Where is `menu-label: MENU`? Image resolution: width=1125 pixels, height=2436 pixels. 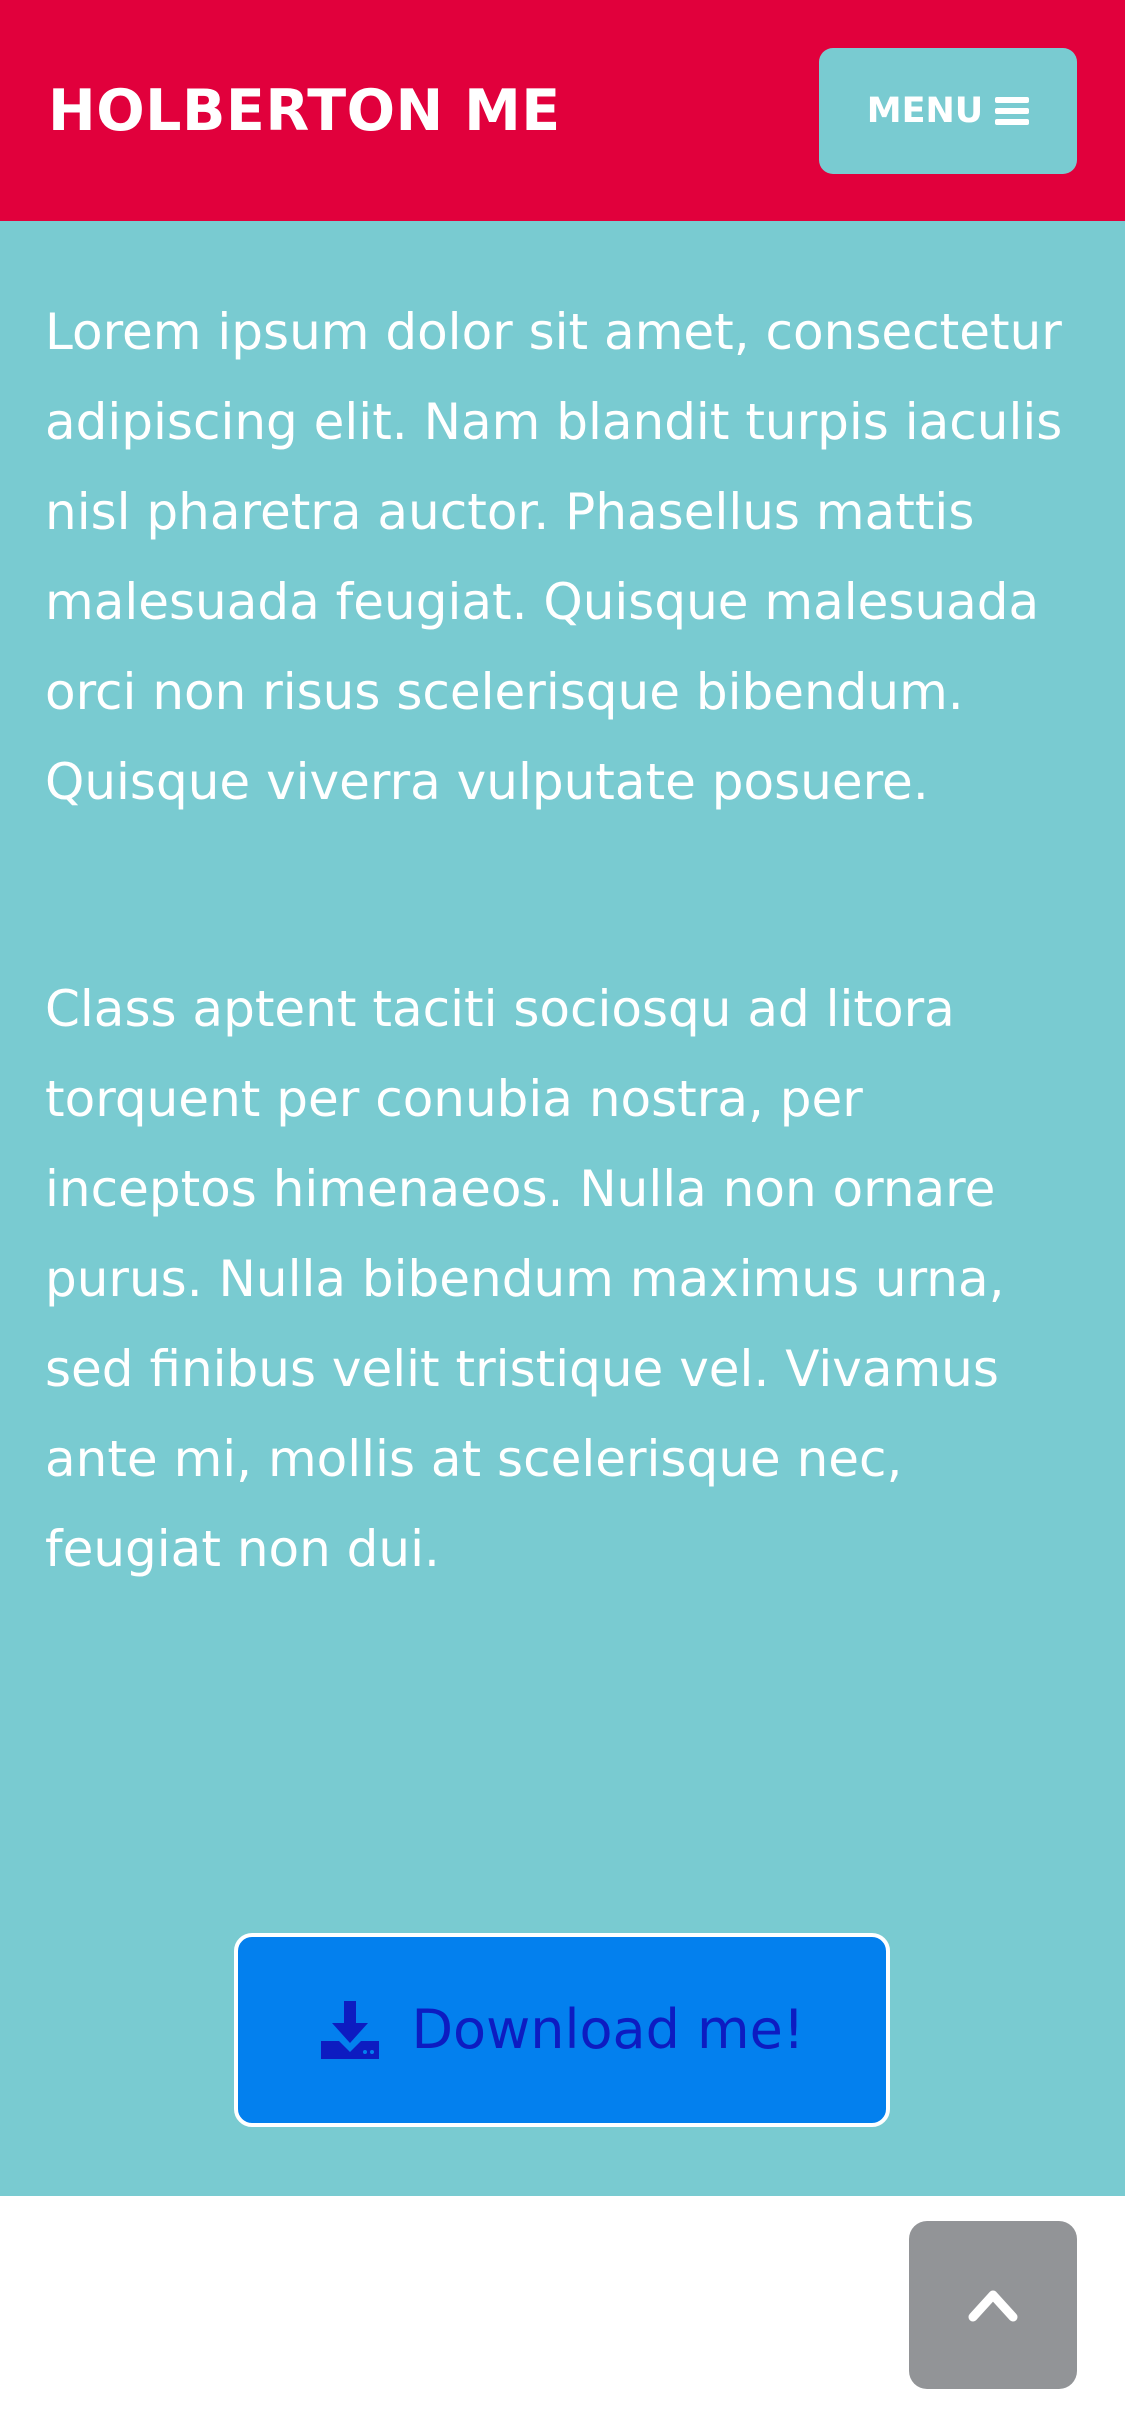
menu-label: MENU is located at coordinates (925, 111).